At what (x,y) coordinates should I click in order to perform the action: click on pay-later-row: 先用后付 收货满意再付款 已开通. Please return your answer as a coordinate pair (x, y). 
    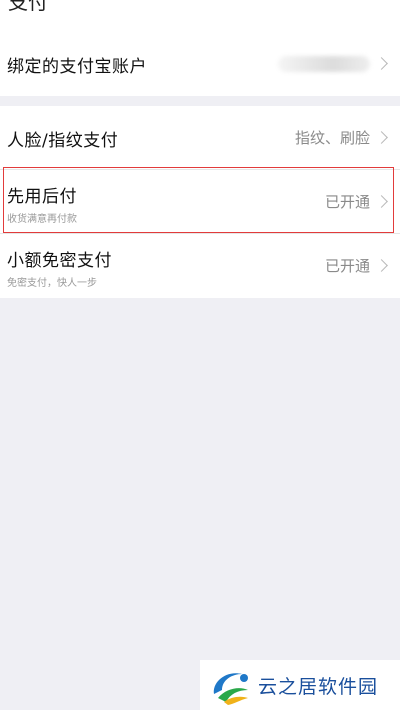
    Looking at the image, I should click on (200, 202).